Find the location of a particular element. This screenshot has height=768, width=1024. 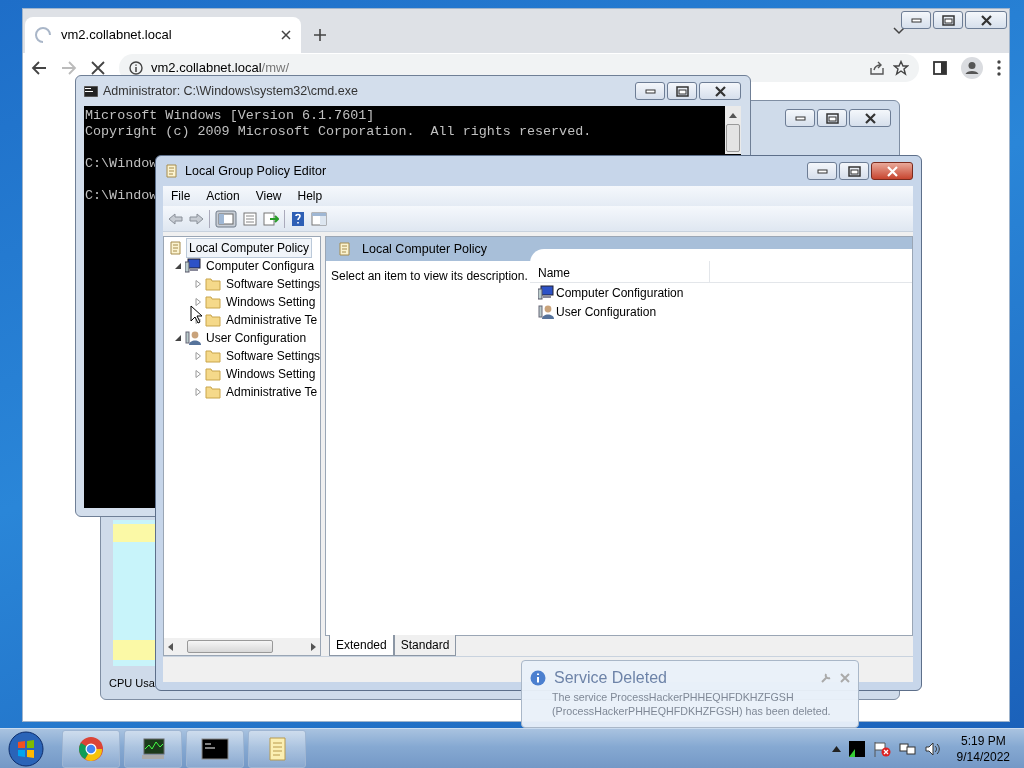

console-tree-toggle-icon is located at coordinates (226, 218).